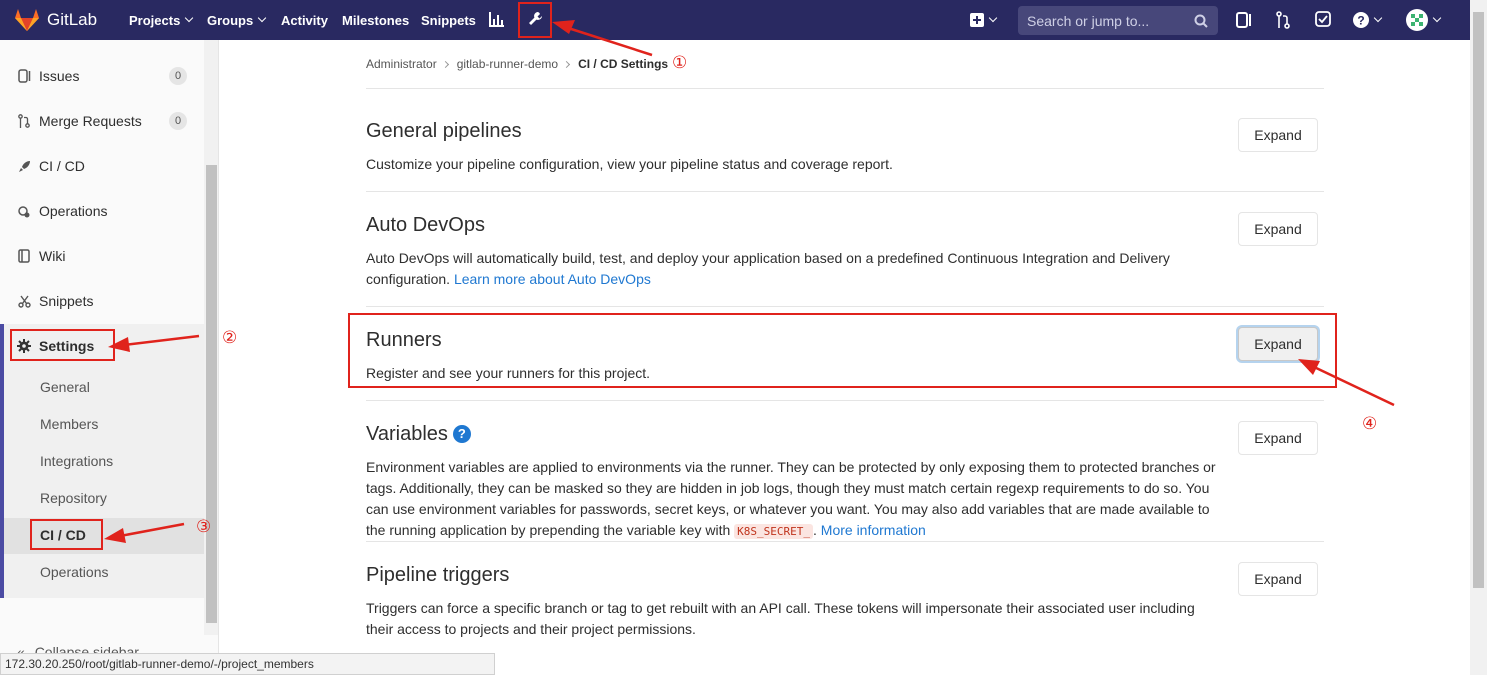  Describe the element at coordinates (24, 166) in the screenshot. I see `rocket-icon` at that location.